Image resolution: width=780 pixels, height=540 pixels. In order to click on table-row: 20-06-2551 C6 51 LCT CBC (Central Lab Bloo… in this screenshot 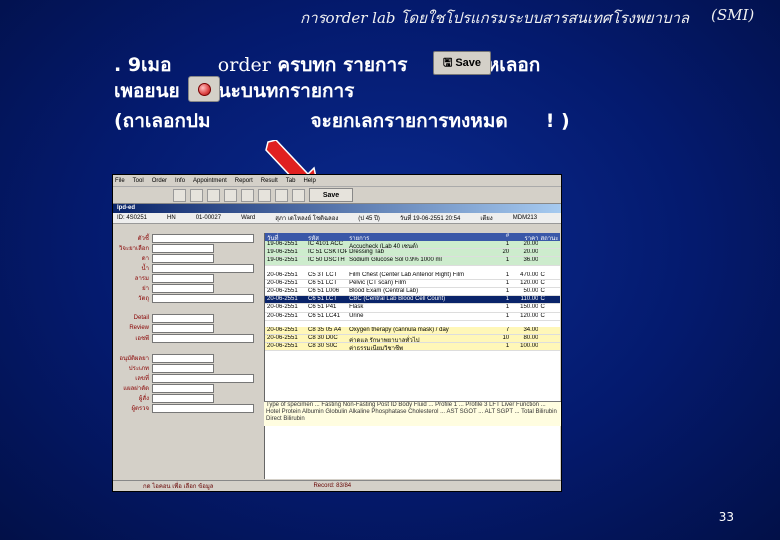, I will do `click(412, 300)`.